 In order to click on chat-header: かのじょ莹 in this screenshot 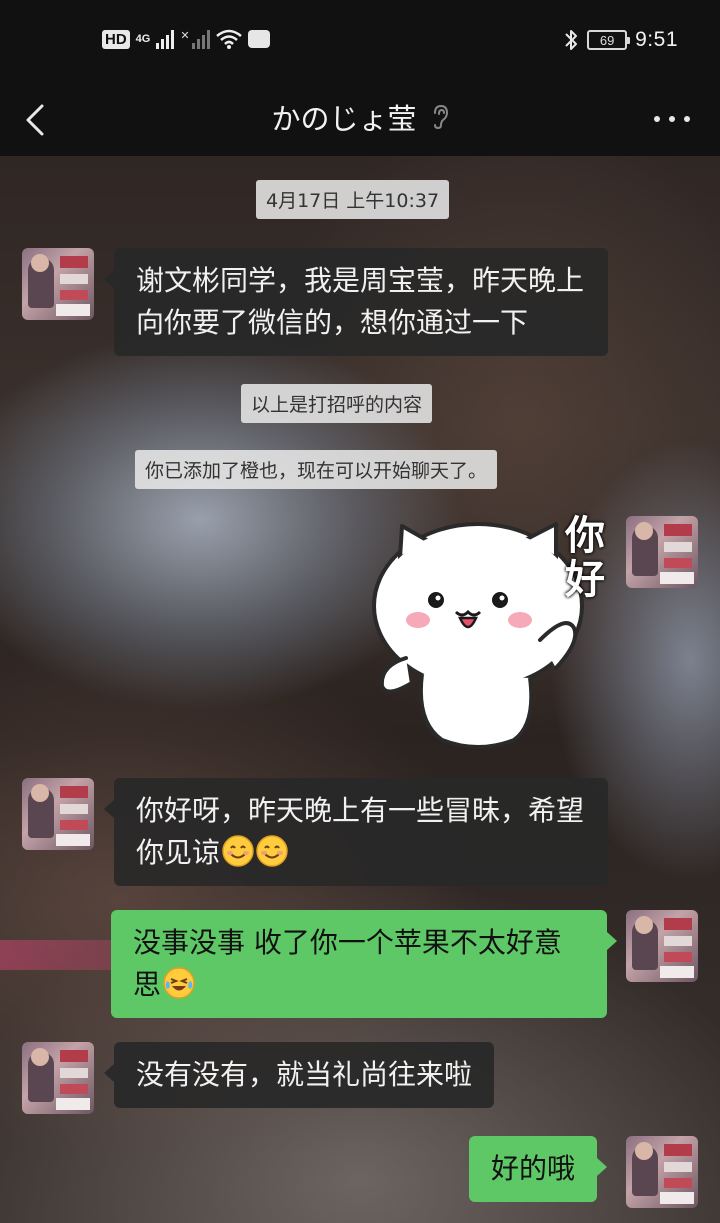, I will do `click(360, 120)`.